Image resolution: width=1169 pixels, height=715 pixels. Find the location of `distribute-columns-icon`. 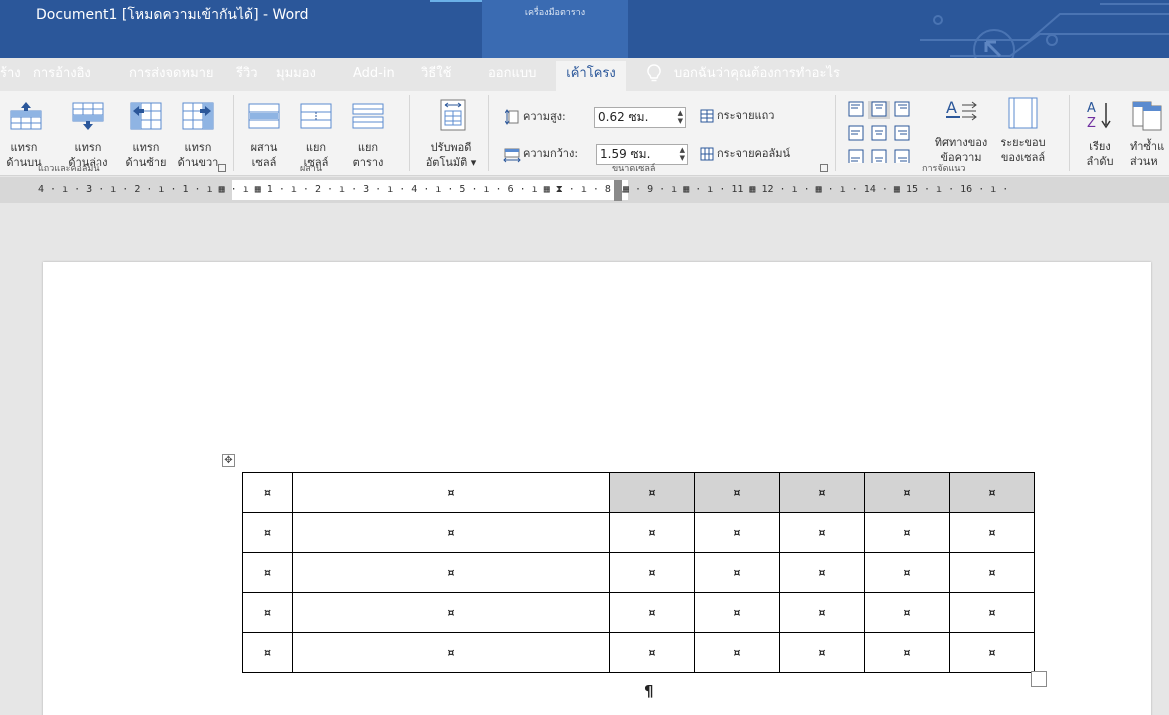

distribute-columns-icon is located at coordinates (707, 154).